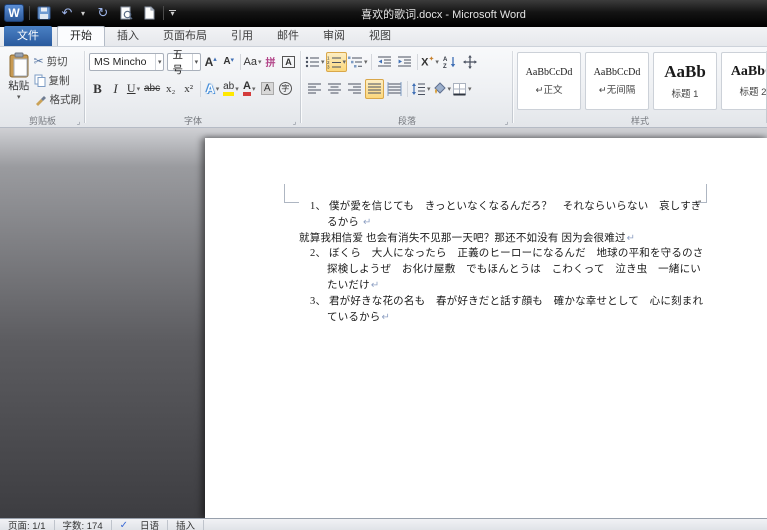 The height and width of the screenshot is (530, 767). I want to click on doc-line-6: たいだけ↵, so click(515, 286).